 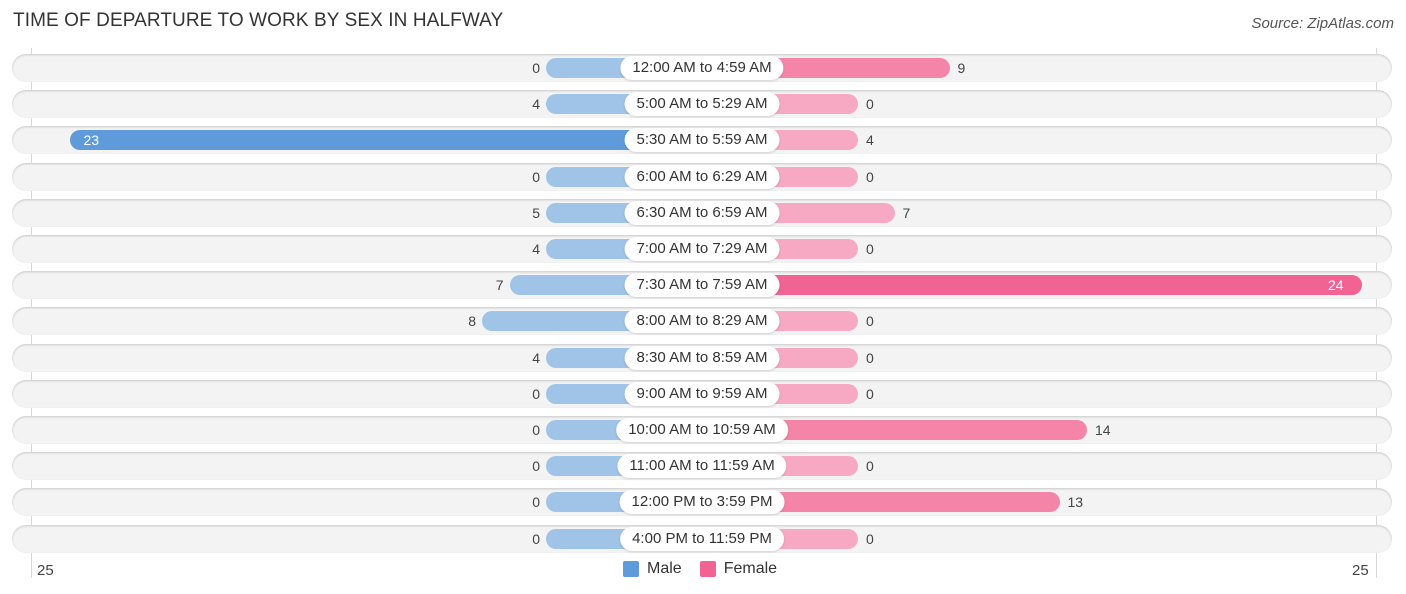 I want to click on value-label-female: 14, so click(x=1103, y=430).